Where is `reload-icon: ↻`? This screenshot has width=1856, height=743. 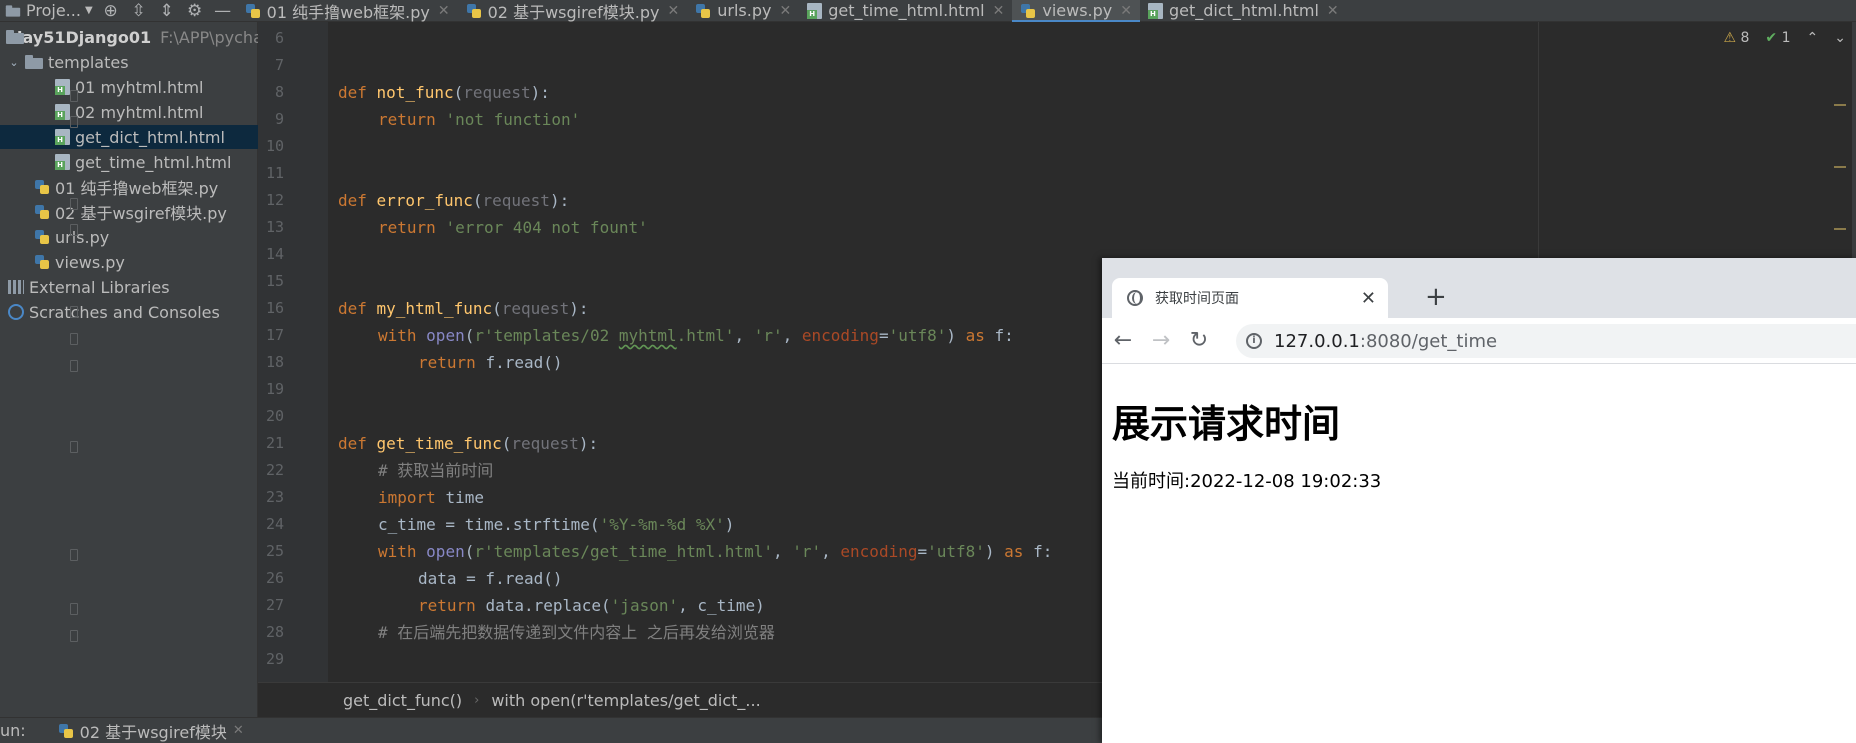
reload-icon: ↻ is located at coordinates (1199, 340).